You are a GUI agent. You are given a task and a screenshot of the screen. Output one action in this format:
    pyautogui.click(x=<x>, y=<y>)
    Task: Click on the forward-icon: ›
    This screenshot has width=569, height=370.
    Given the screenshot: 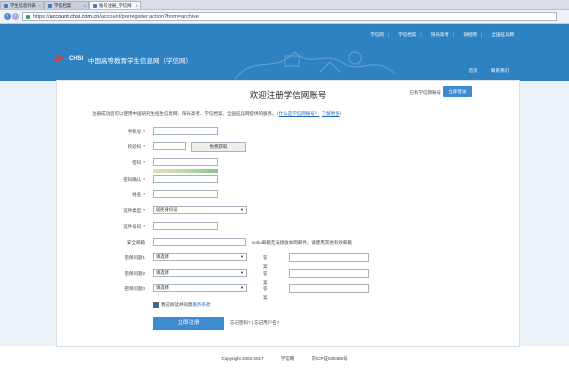 What is the action you would take?
    pyautogui.click(x=15, y=16)
    